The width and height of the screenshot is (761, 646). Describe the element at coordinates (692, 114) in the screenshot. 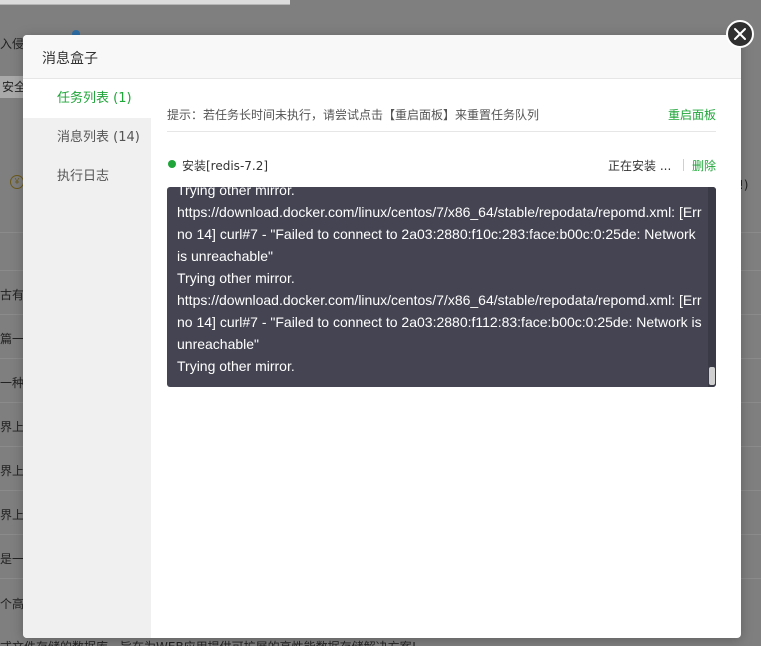

I see `restart-panel-link: 重启面板` at that location.